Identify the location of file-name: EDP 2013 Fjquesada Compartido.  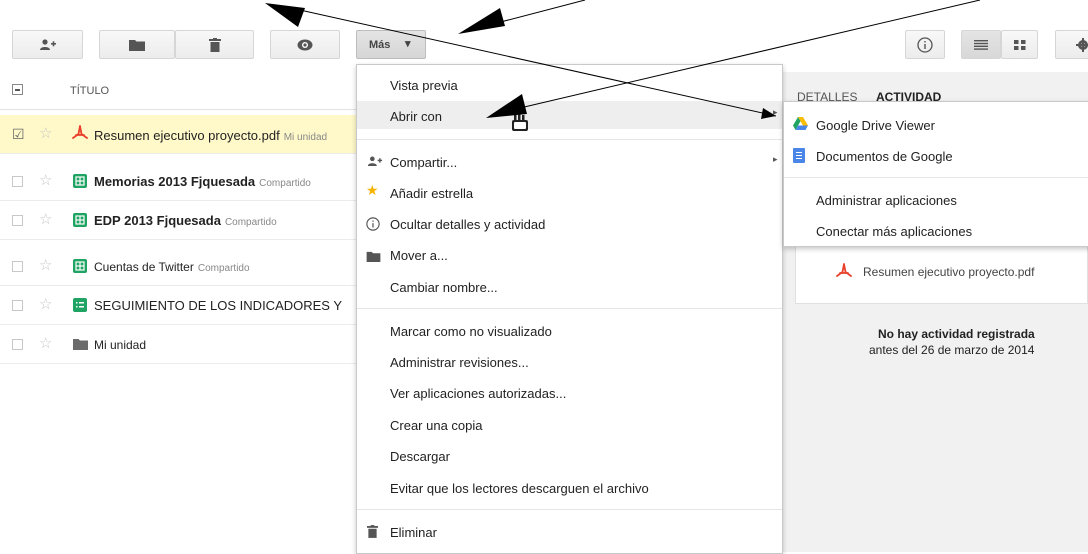
(185, 220).